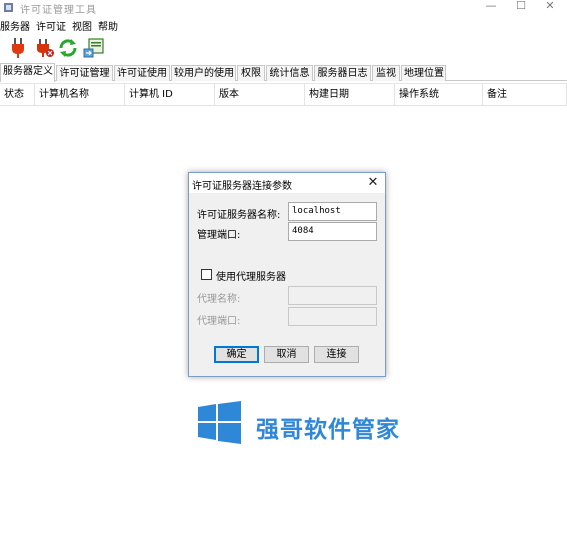 This screenshot has width=567, height=546. What do you see at coordinates (332, 211) in the screenshot?
I see `server-name-input: localhost` at bounding box center [332, 211].